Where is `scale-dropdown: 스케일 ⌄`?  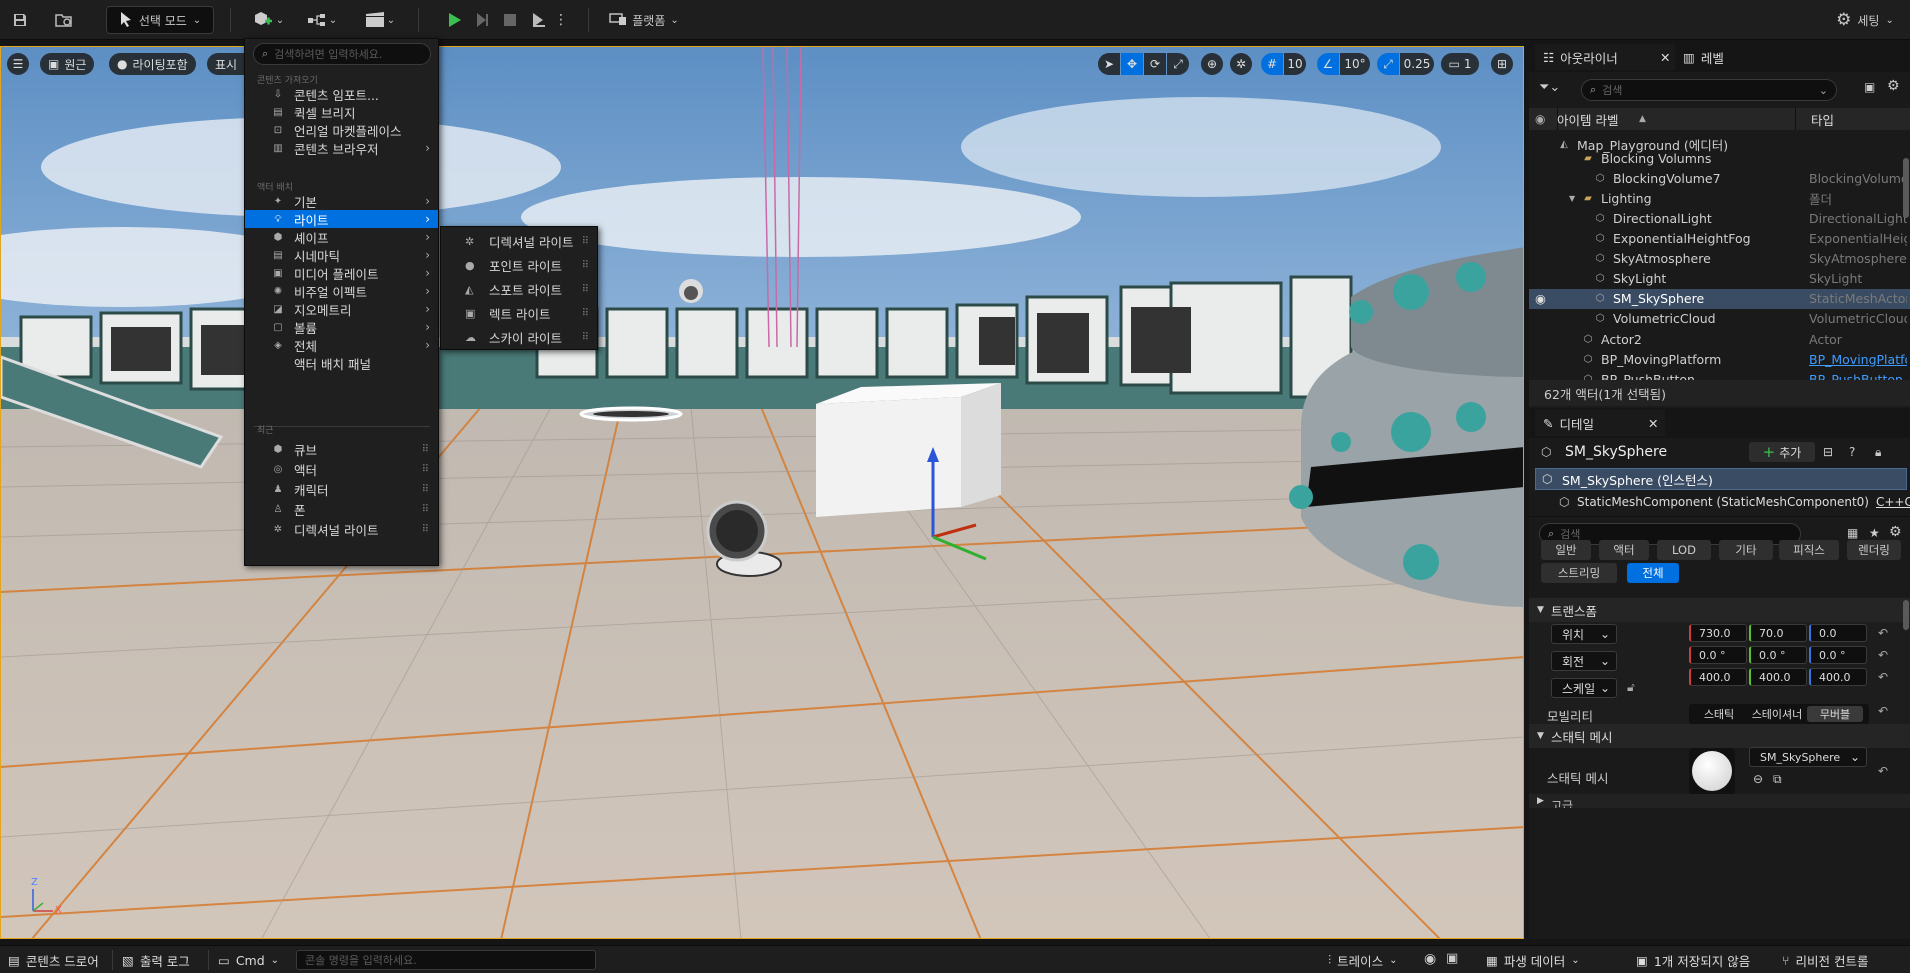
scale-dropdown: 스케일 ⌄ is located at coordinates (1584, 688).